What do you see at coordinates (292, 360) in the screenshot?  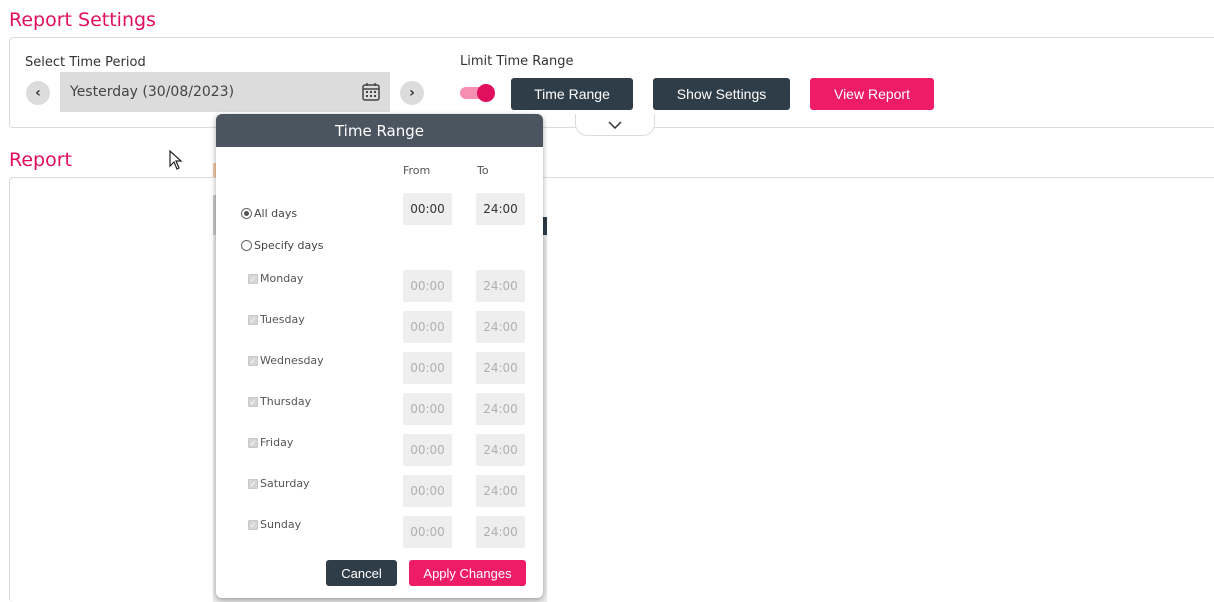 I see `day-label: Wednesday` at bounding box center [292, 360].